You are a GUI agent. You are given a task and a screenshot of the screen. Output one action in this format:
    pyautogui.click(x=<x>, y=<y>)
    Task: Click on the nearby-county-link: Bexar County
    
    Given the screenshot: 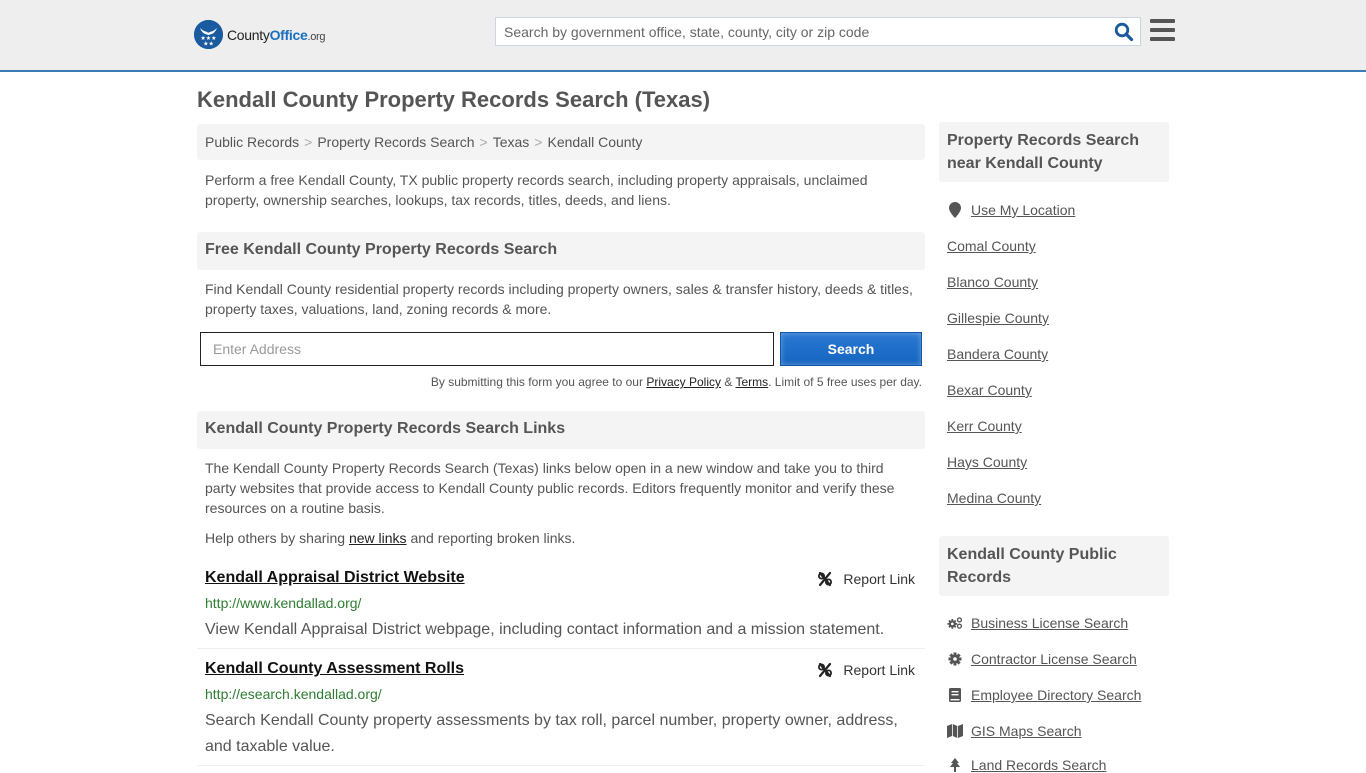 What is the action you would take?
    pyautogui.click(x=989, y=390)
    